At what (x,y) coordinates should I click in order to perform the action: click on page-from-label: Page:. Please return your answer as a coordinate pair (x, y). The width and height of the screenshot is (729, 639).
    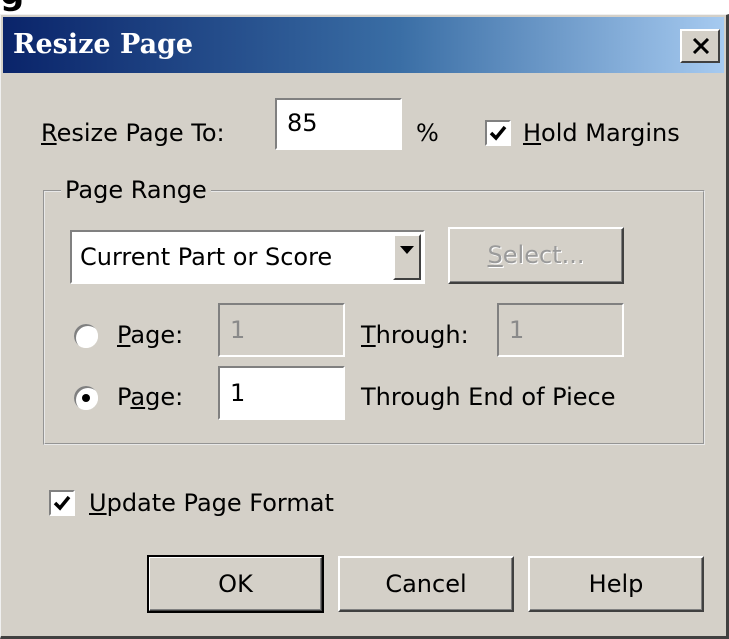
    Looking at the image, I should click on (150, 335).